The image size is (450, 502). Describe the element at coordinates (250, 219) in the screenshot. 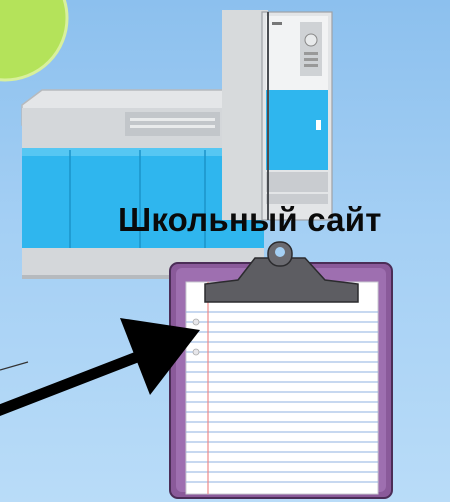

I see `caption-school-site: Школьный сайт` at that location.